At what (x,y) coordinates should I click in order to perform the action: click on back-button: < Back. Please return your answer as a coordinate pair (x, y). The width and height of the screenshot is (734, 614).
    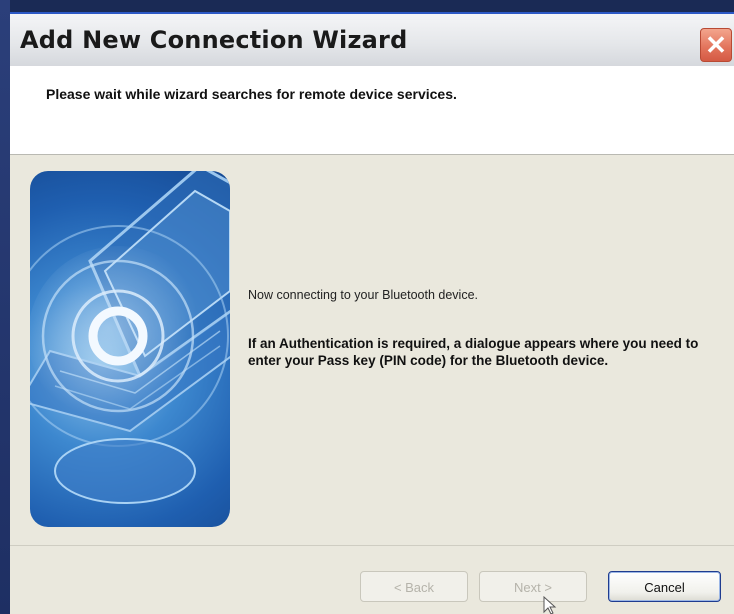
    Looking at the image, I should click on (414, 586).